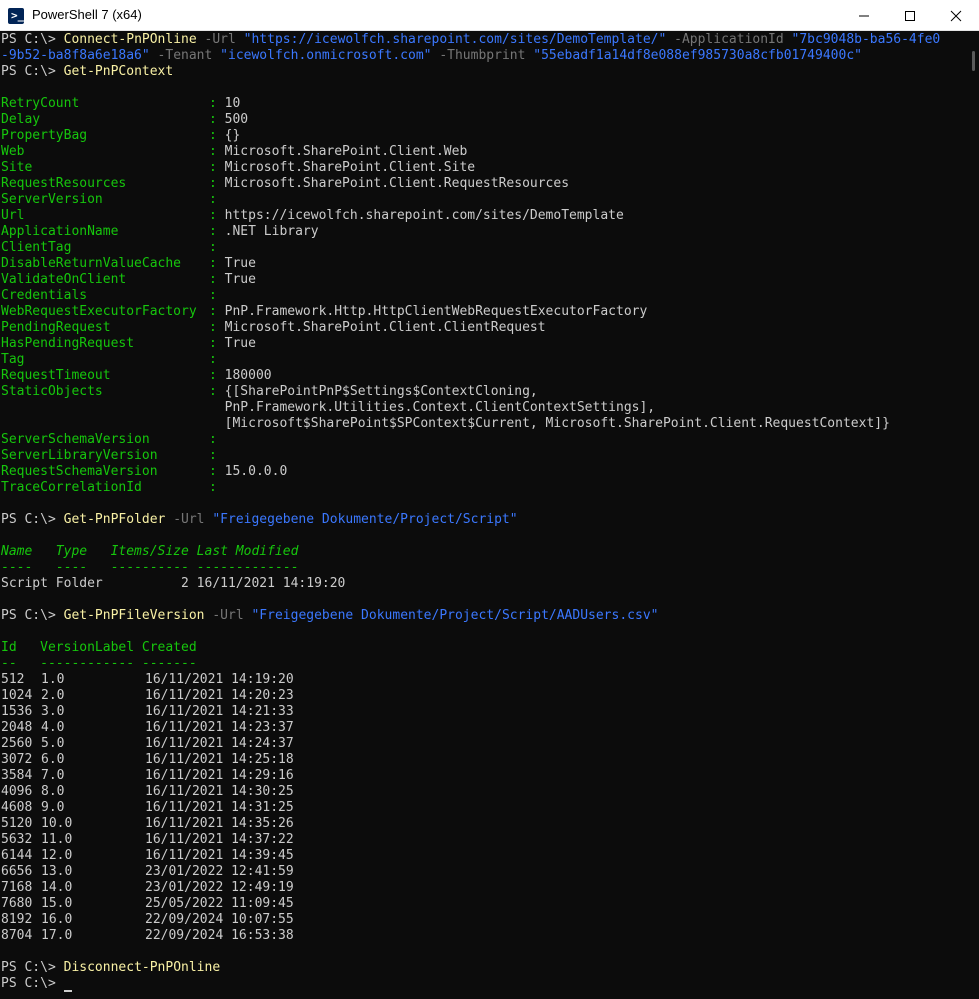 The image size is (979, 999). I want to click on version-created-cell: 16/11/2021 14:19:20, so click(219, 679).